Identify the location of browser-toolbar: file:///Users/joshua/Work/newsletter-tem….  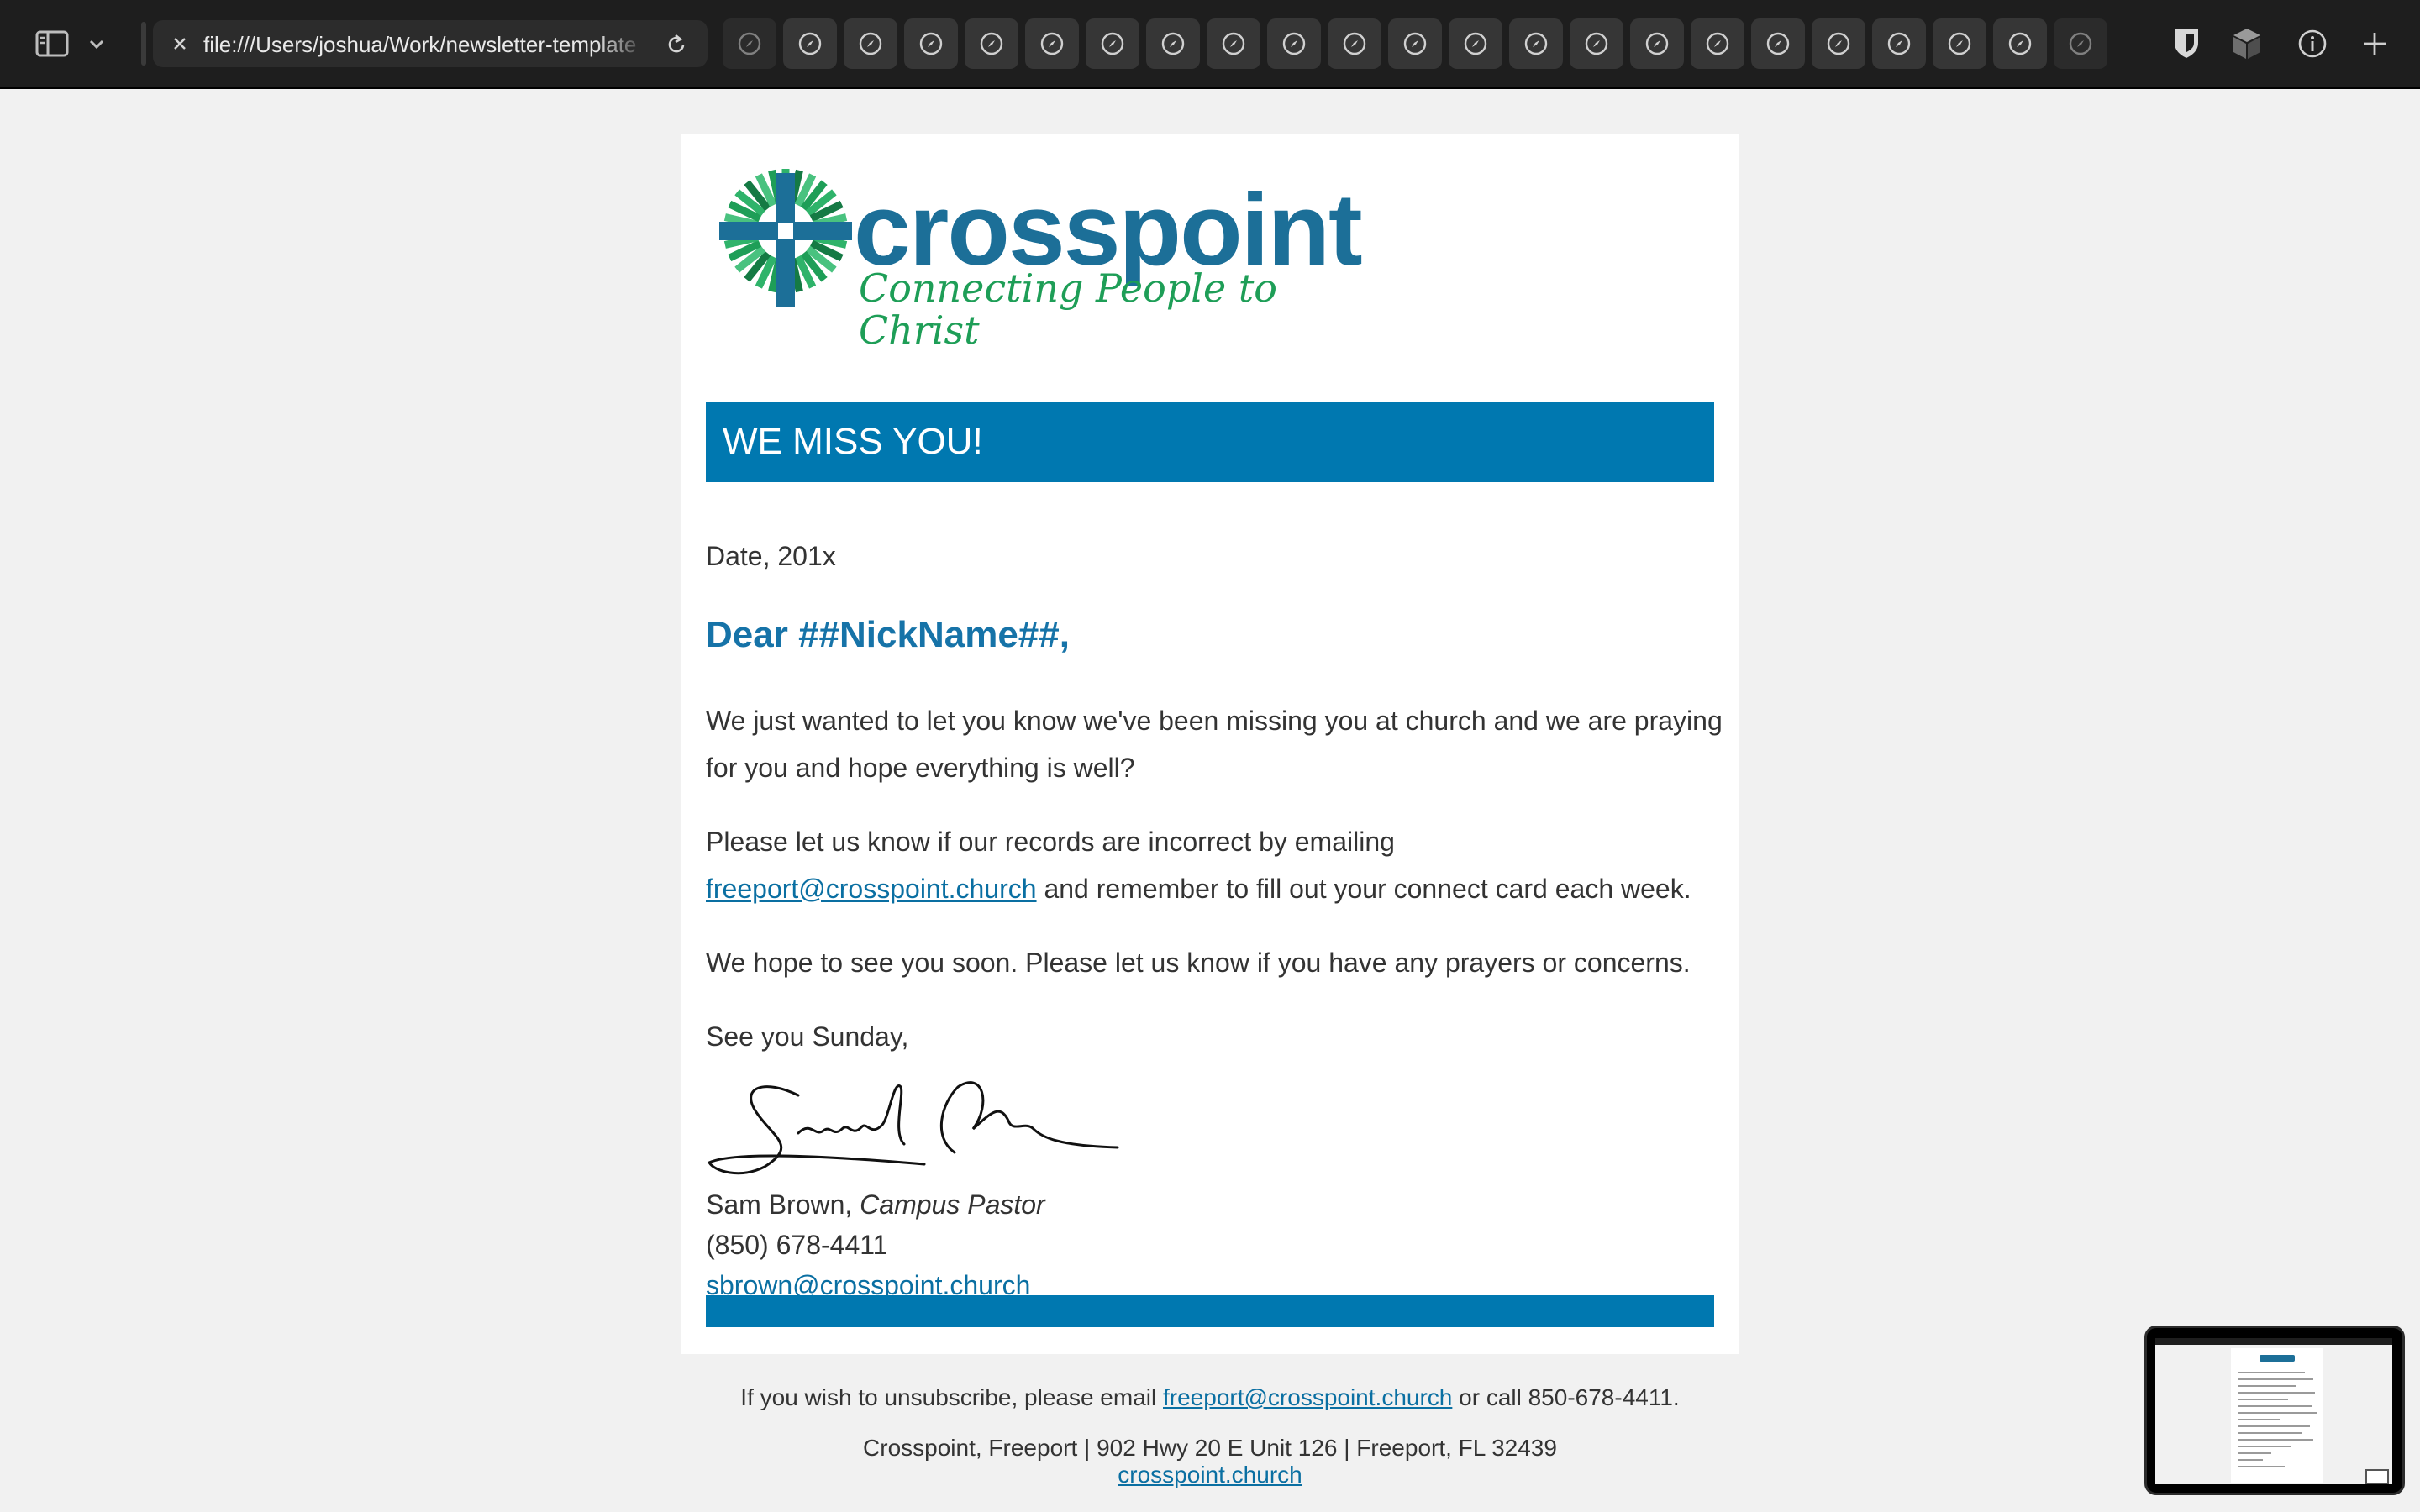
(1210, 44).